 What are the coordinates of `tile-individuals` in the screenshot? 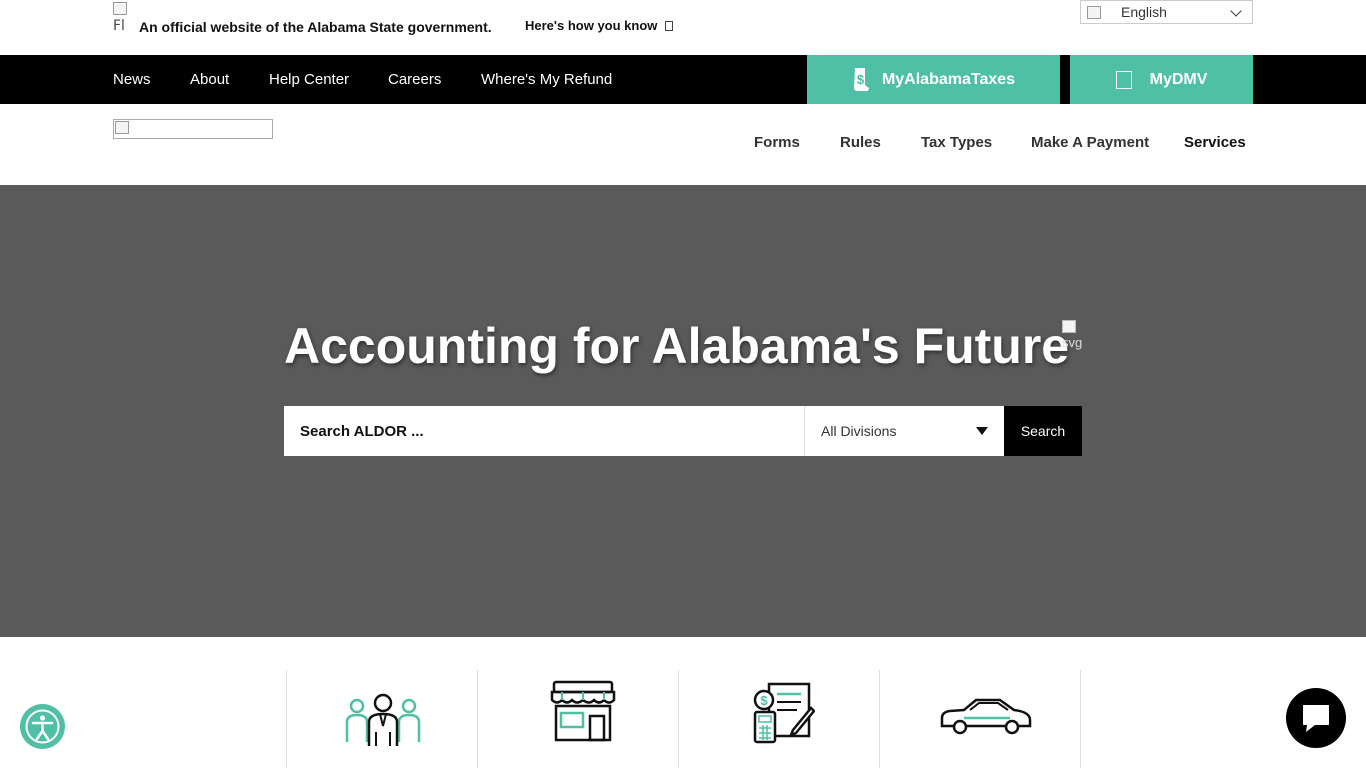 It's located at (381, 719).